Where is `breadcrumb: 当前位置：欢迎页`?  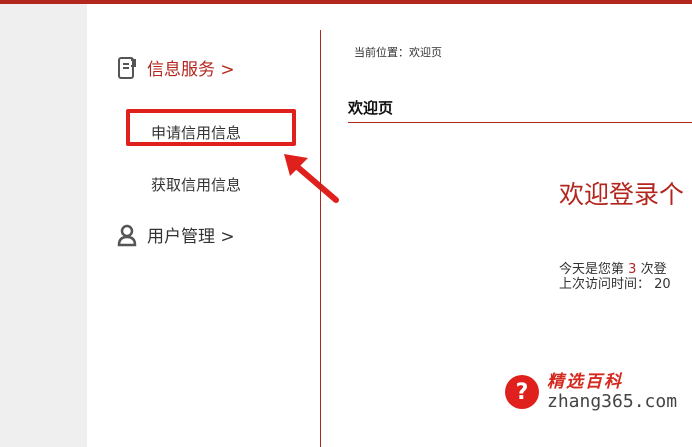 breadcrumb: 当前位置：欢迎页 is located at coordinates (398, 52).